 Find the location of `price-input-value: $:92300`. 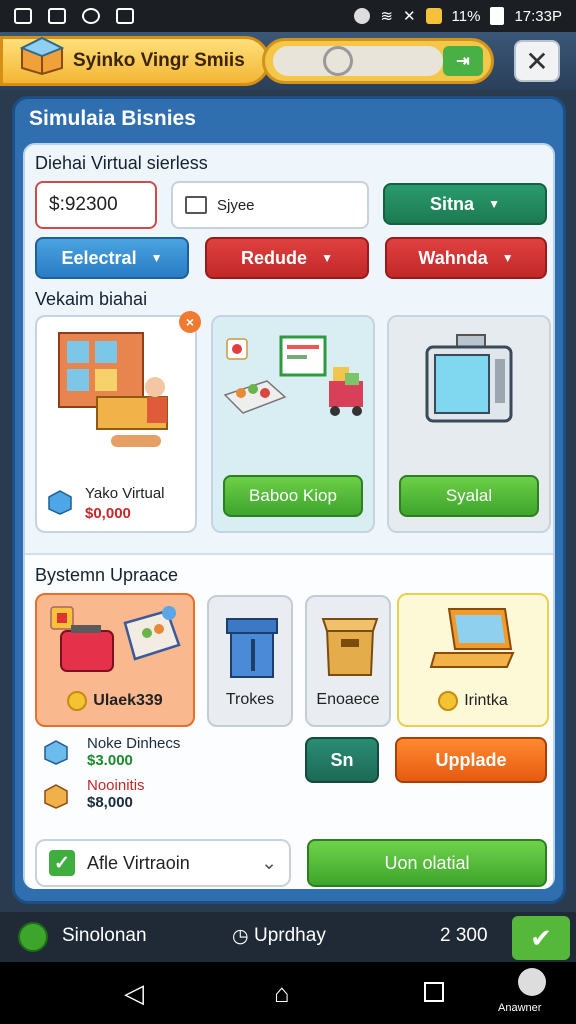

price-input-value: $:92300 is located at coordinates (83, 204).